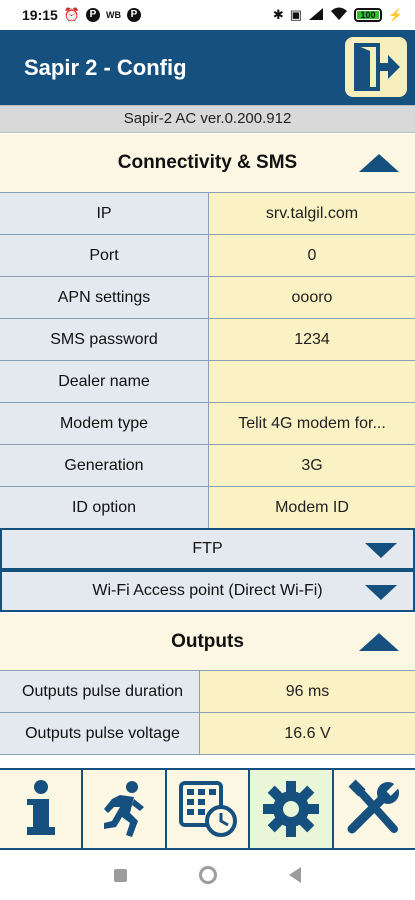 This screenshot has width=415, height=900. Describe the element at coordinates (207, 15) in the screenshot. I see `status-bar: 19:15 ⏰ P WB P ✱ ▣ 100 ⚡` at that location.